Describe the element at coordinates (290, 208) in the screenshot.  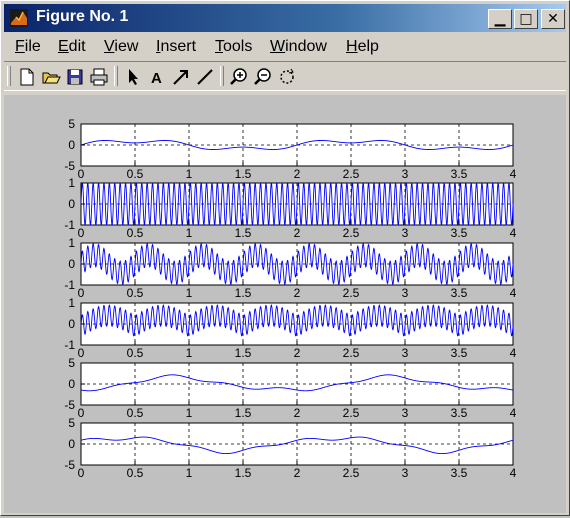
I see `subplot-2: 10-10 0.5 1 1.5 2 2.5 3 3.5 4` at that location.